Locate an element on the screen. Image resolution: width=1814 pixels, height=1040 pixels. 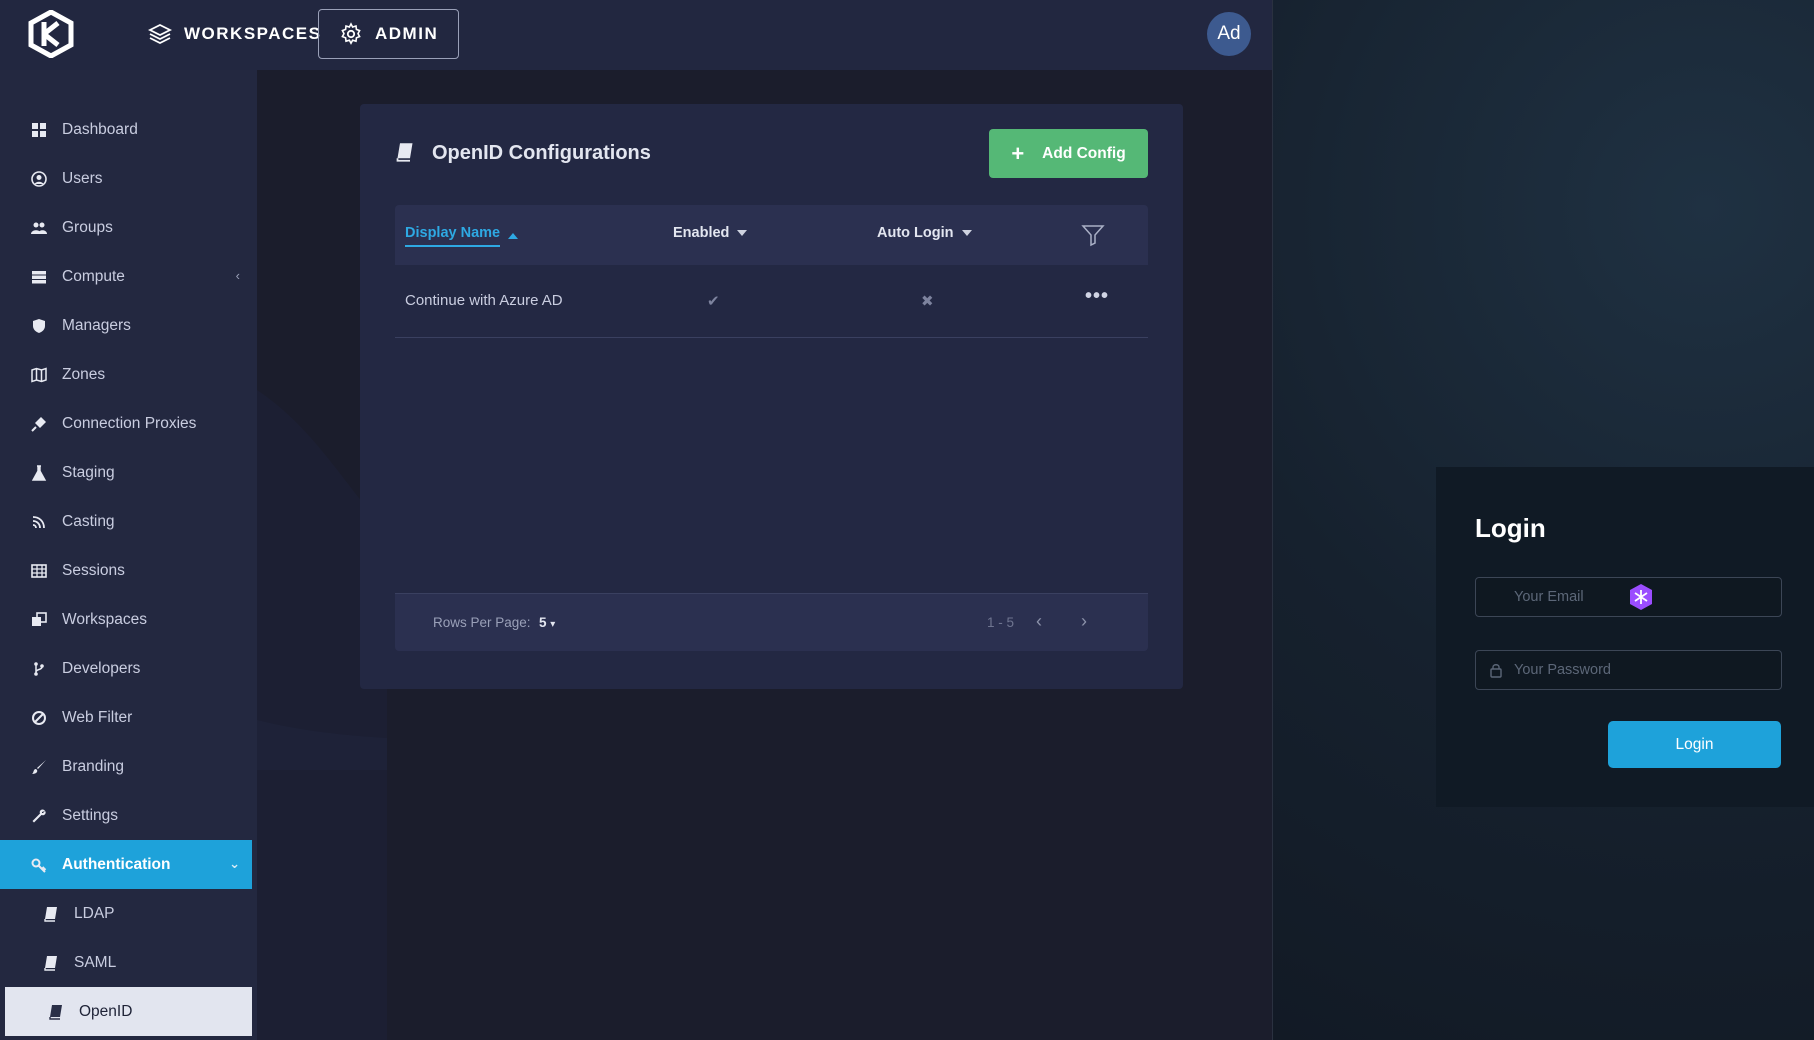
sidebar-item-label: Staging is located at coordinates (88, 472).